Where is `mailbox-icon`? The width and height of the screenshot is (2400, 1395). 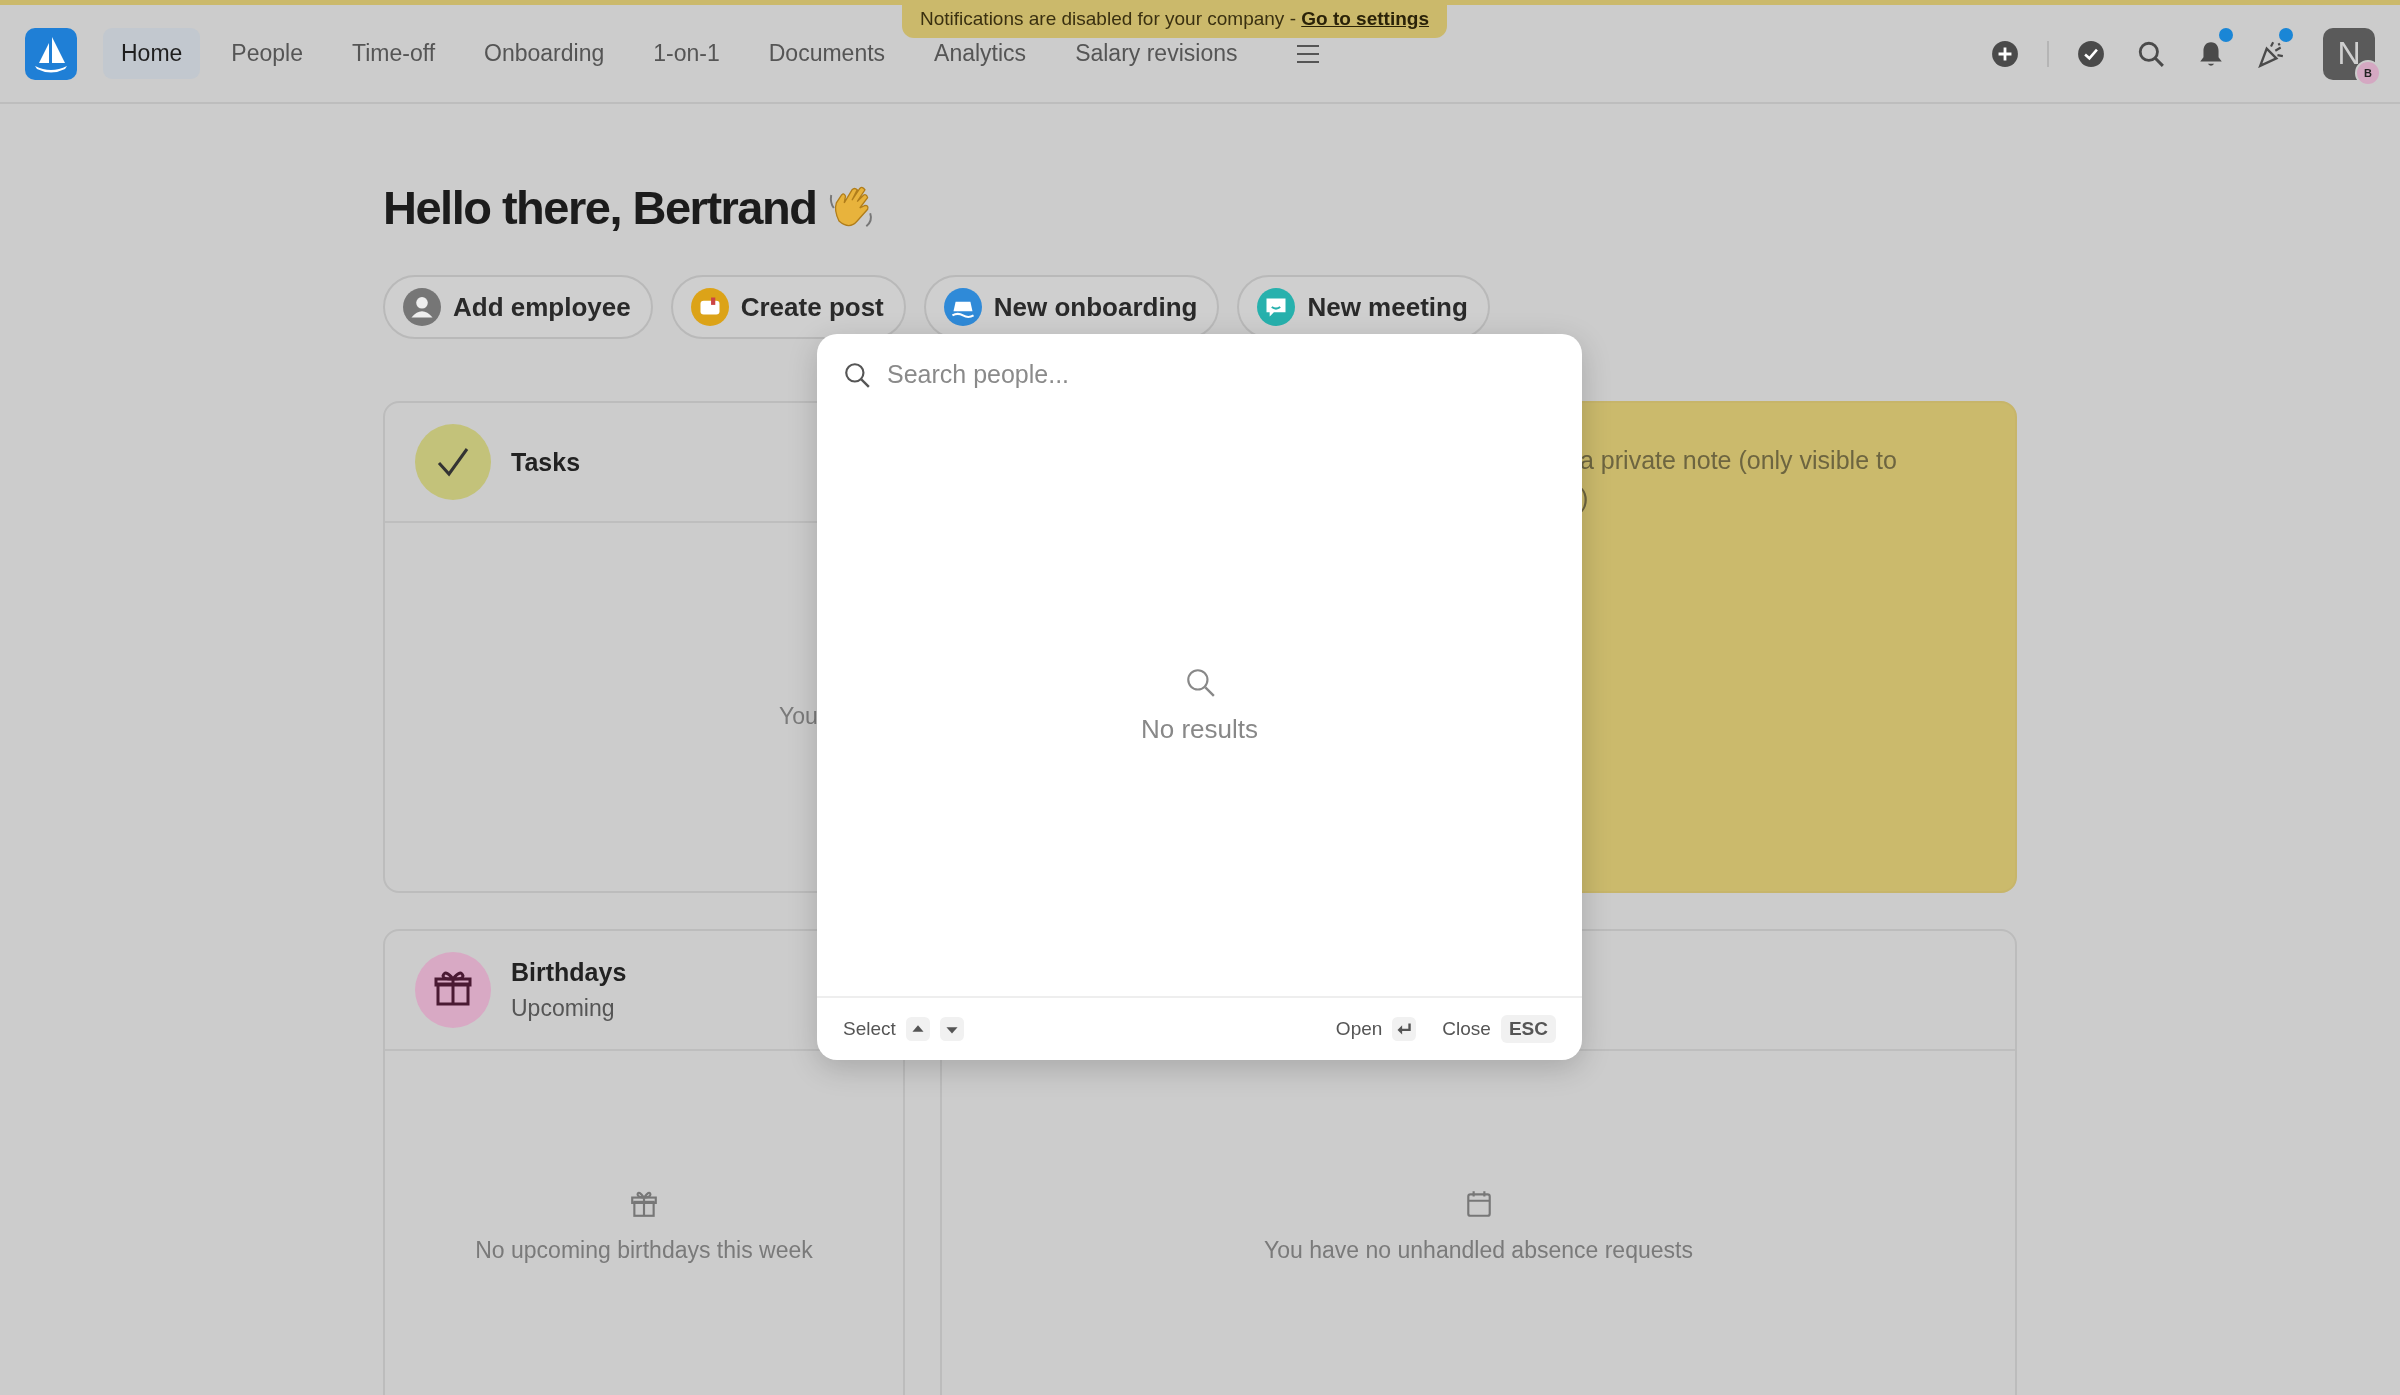 mailbox-icon is located at coordinates (709, 307).